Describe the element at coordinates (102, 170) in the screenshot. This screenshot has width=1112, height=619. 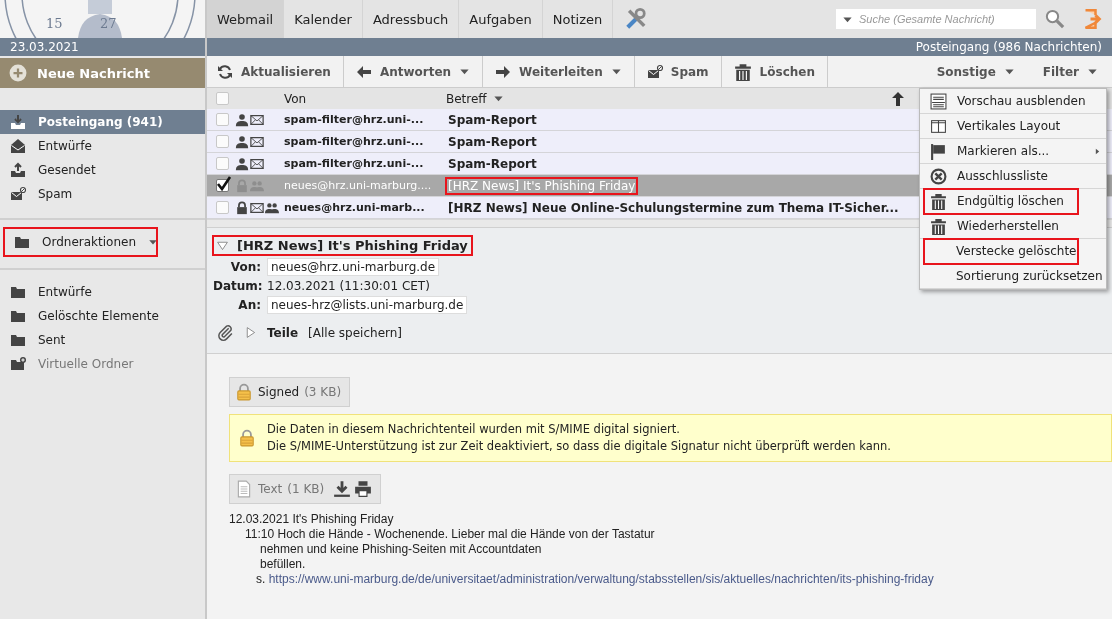
I see `folder-item: Gesendet` at that location.